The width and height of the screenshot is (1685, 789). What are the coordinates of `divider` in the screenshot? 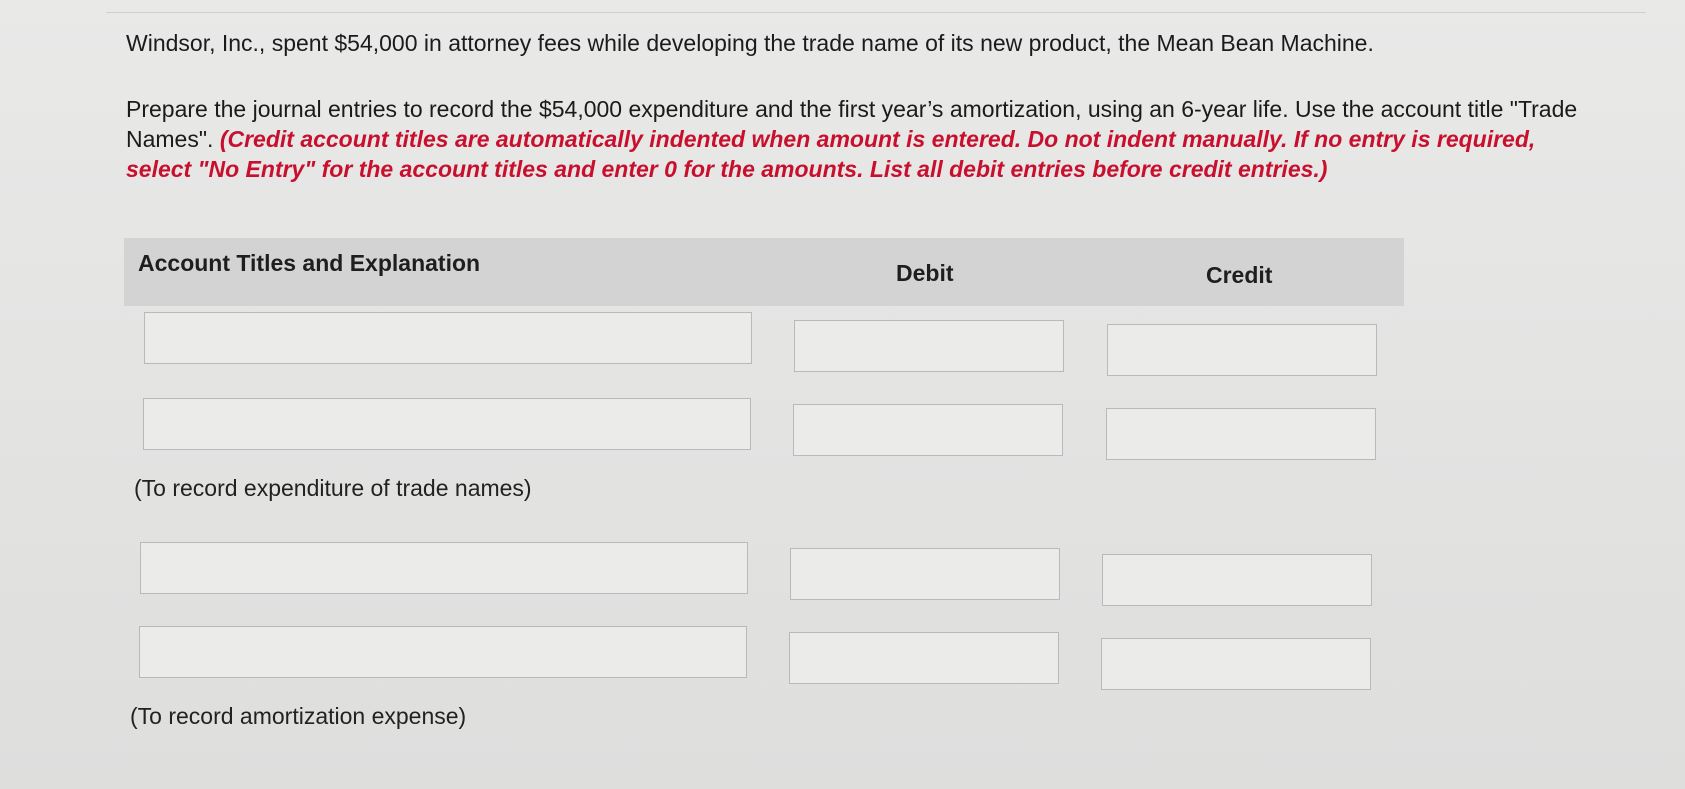 It's located at (876, 12).